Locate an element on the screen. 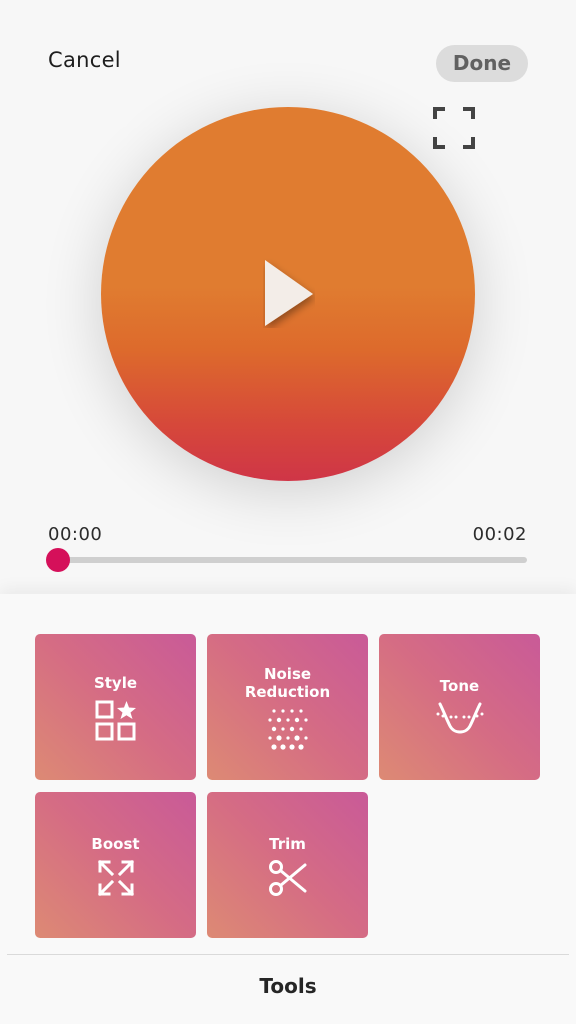 Image resolution: width=576 pixels, height=1024 pixels. tool-boost-label: Boost is located at coordinates (115, 844).